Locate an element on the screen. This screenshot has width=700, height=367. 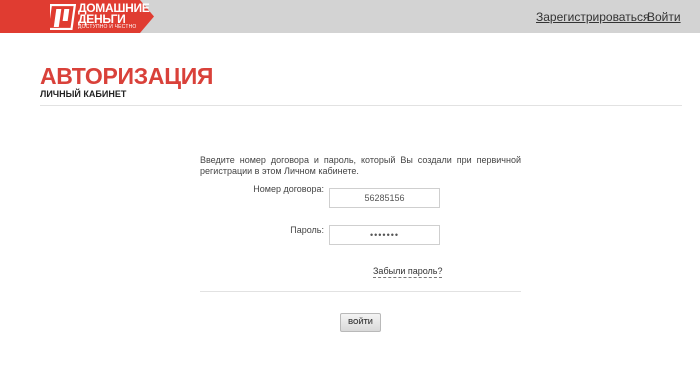
password-label: Пароль: is located at coordinates (307, 230).